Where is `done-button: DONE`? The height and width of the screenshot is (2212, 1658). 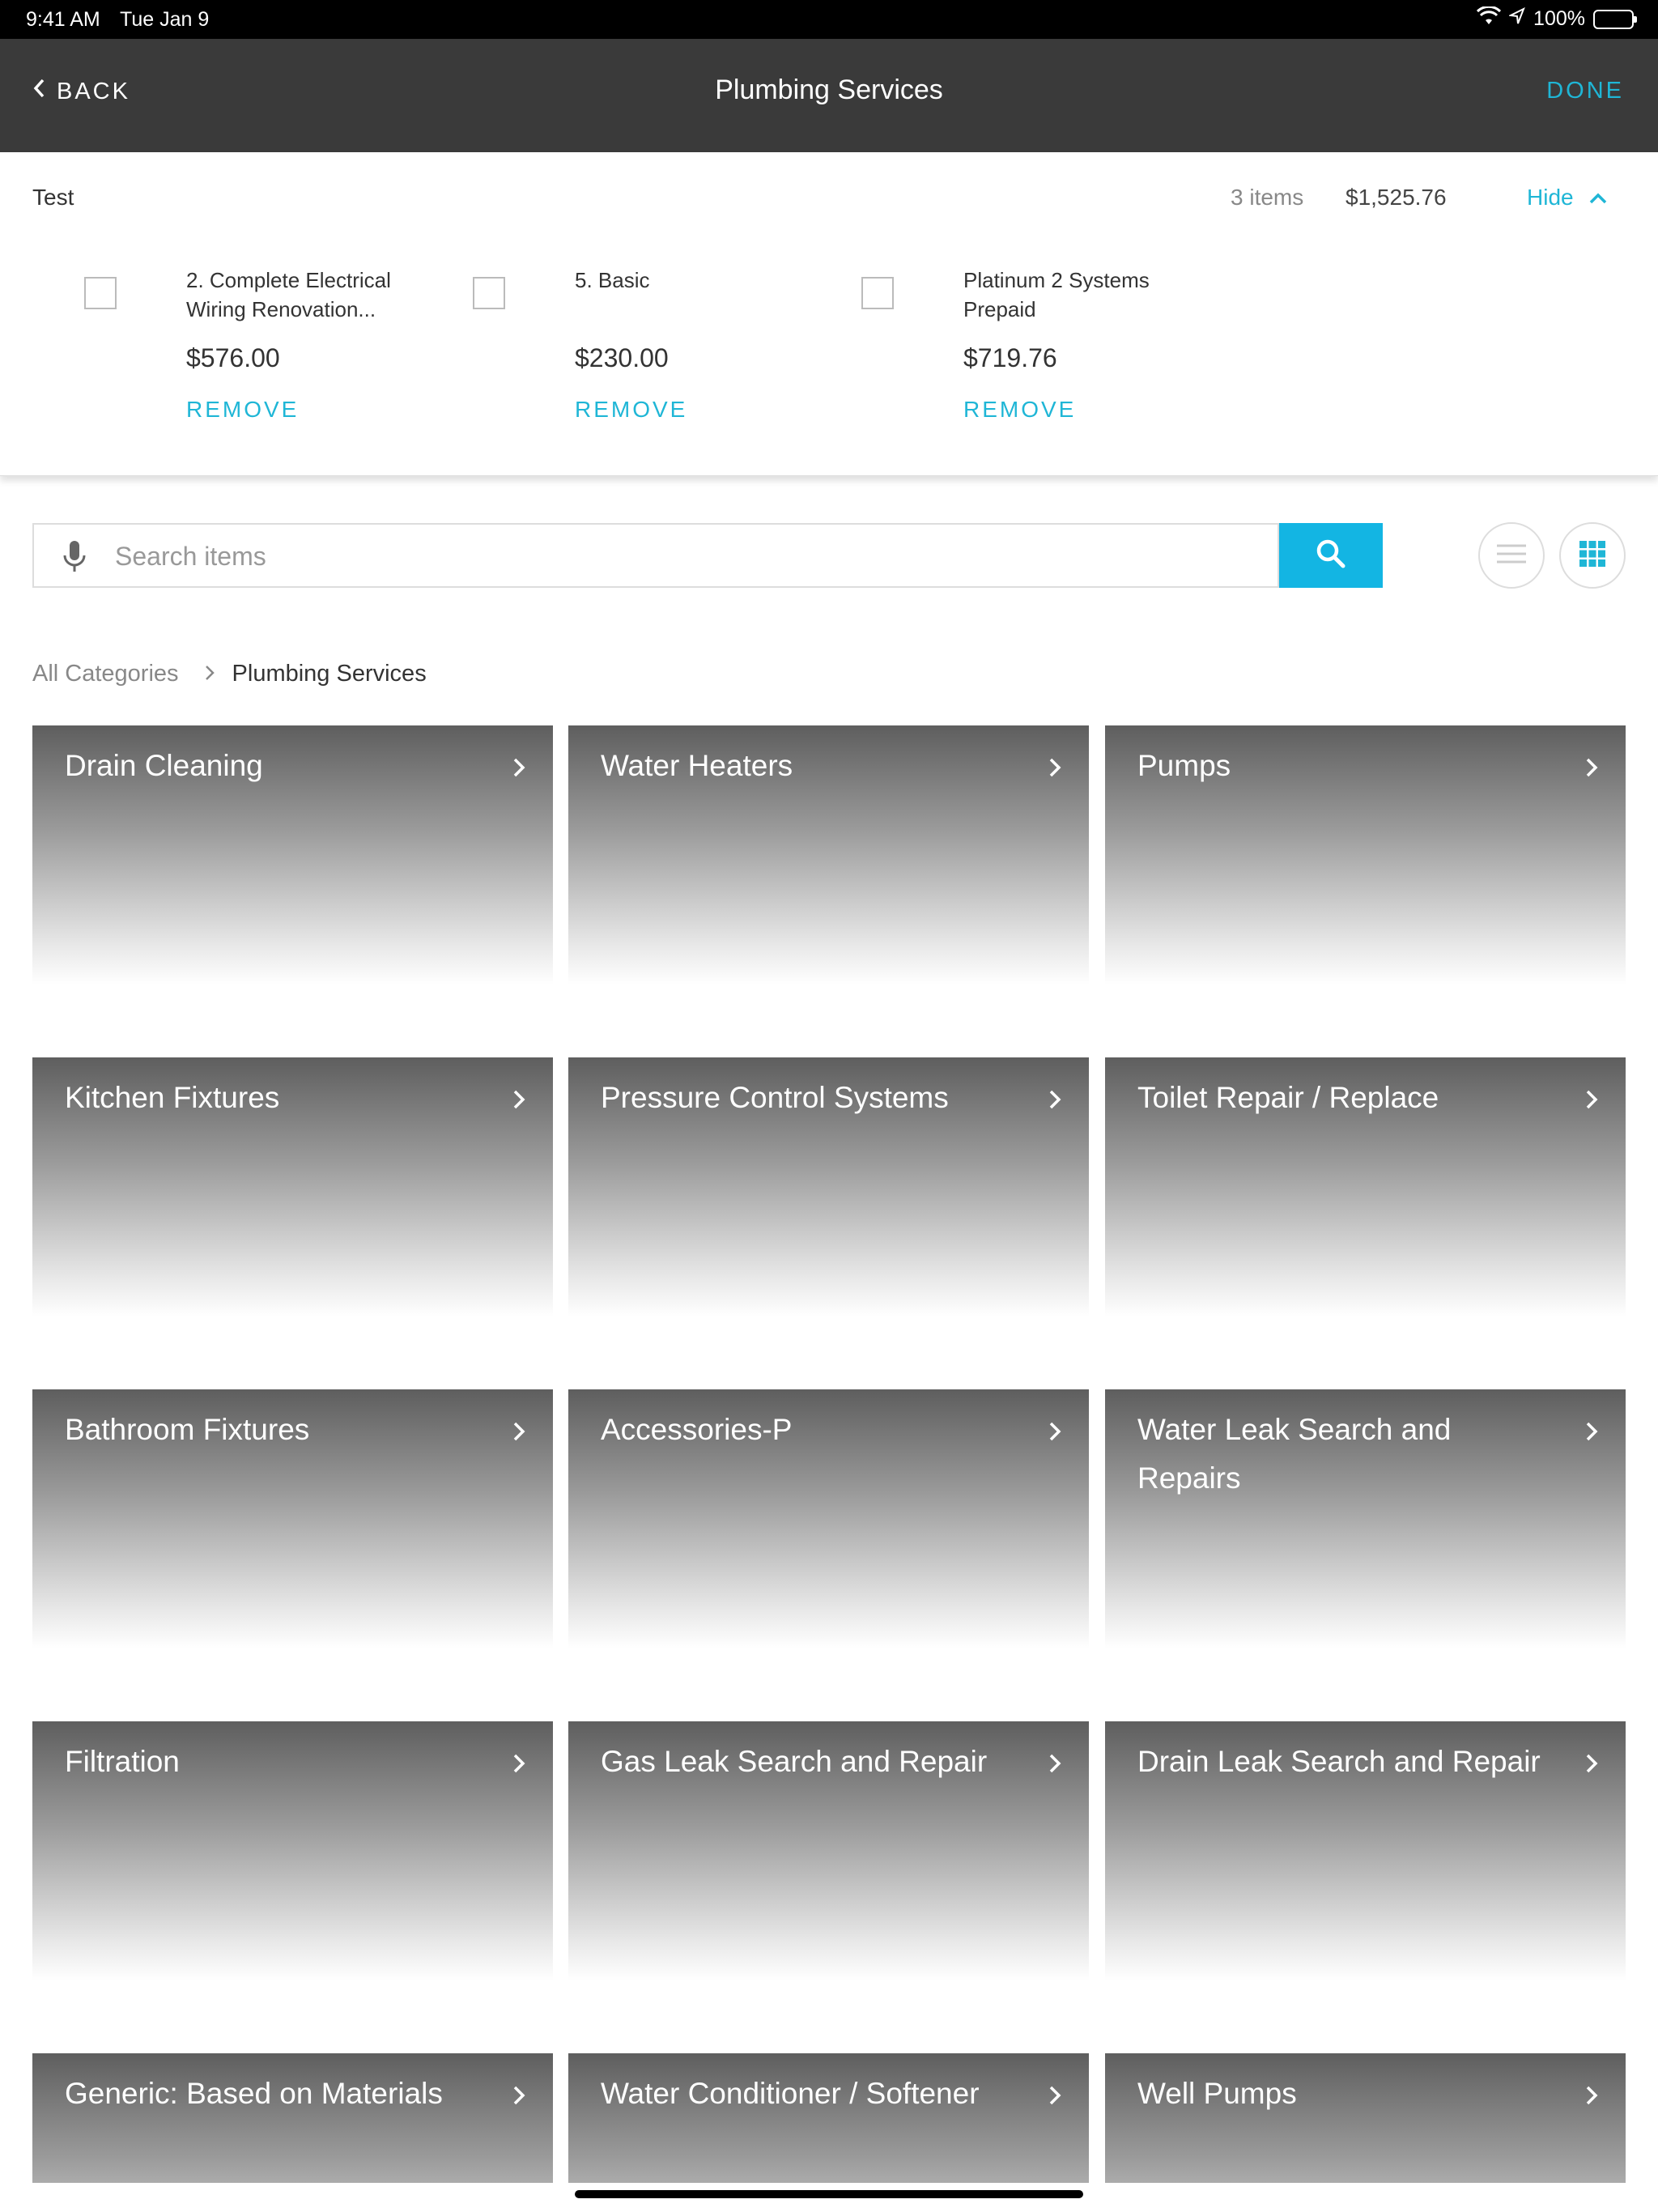
done-button: DONE is located at coordinates (1585, 91).